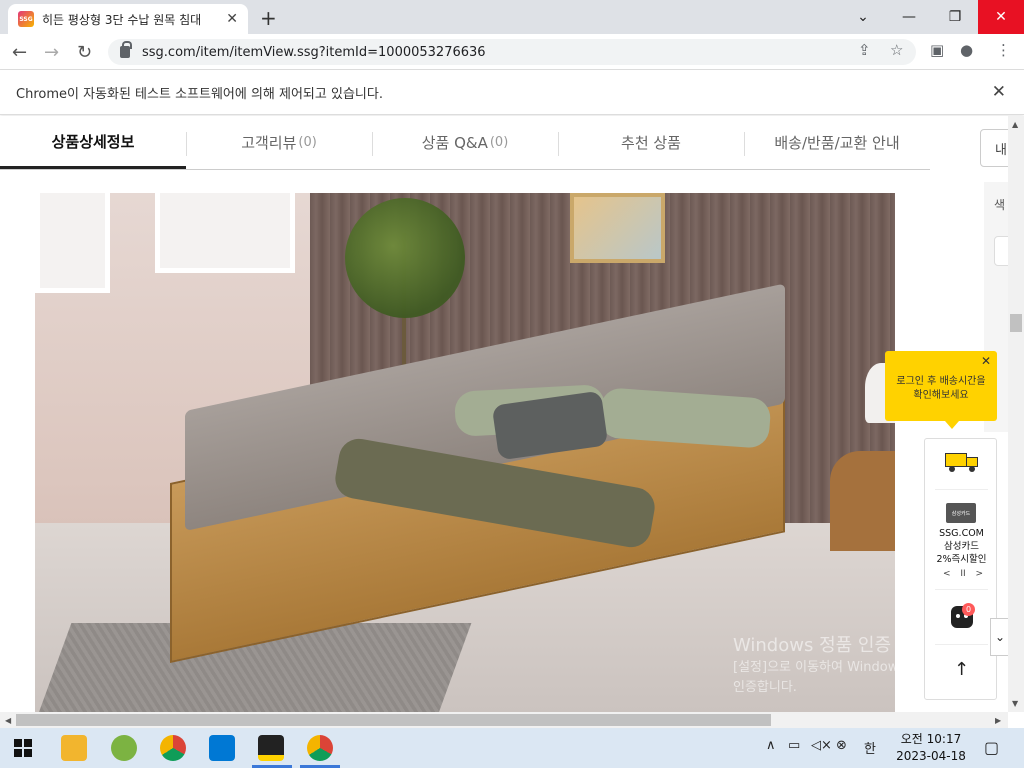  I want to click on color-option-label: 색, so click(1000, 205).